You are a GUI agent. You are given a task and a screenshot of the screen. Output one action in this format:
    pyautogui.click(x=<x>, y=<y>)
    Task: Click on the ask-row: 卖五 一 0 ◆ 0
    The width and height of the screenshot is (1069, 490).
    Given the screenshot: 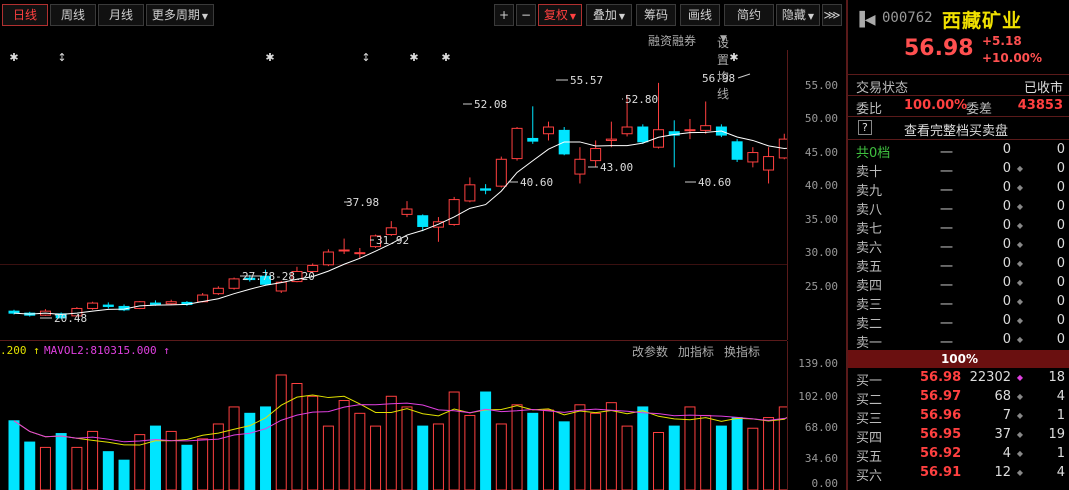 What is the action you would take?
    pyautogui.click(x=958, y=265)
    